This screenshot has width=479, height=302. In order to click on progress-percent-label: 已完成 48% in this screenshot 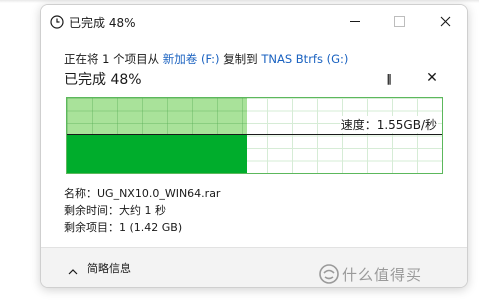, I will do `click(103, 80)`.